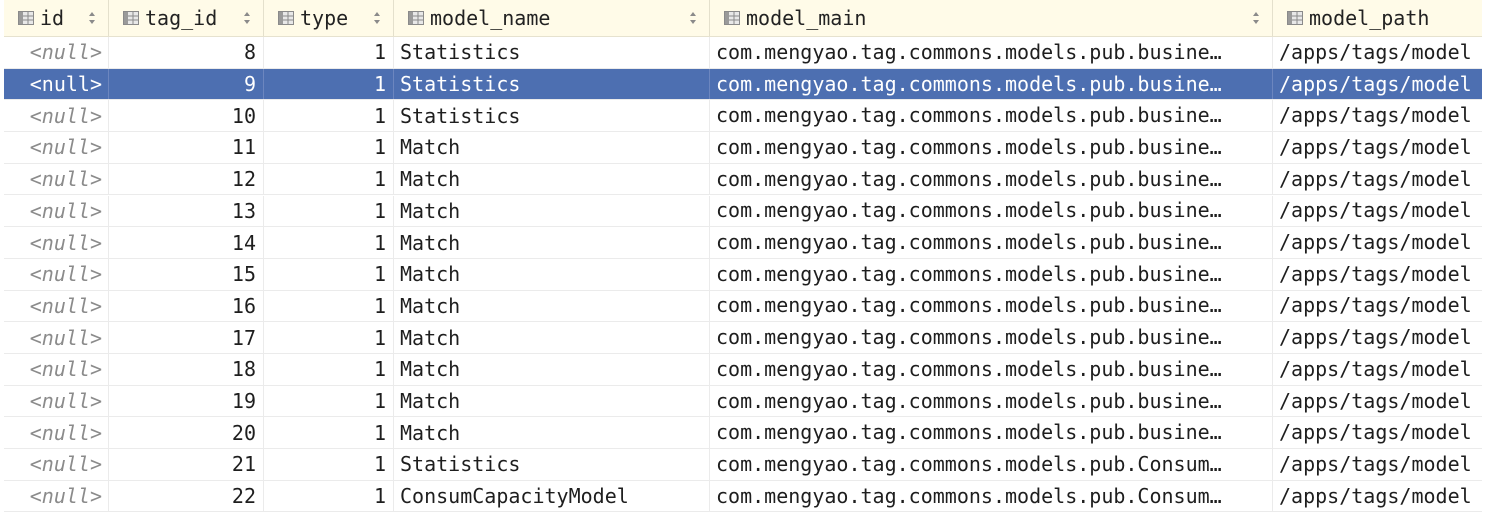 The width and height of the screenshot is (1497, 513). What do you see at coordinates (186, 179) in the screenshot?
I see `cell-tag-id: 12` at bounding box center [186, 179].